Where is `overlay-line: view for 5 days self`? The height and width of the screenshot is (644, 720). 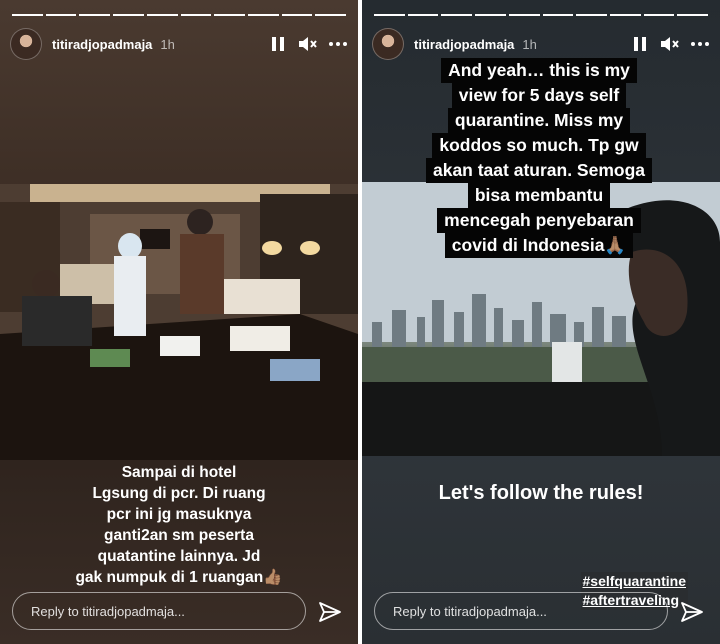 overlay-line: view for 5 days self is located at coordinates (539, 95).